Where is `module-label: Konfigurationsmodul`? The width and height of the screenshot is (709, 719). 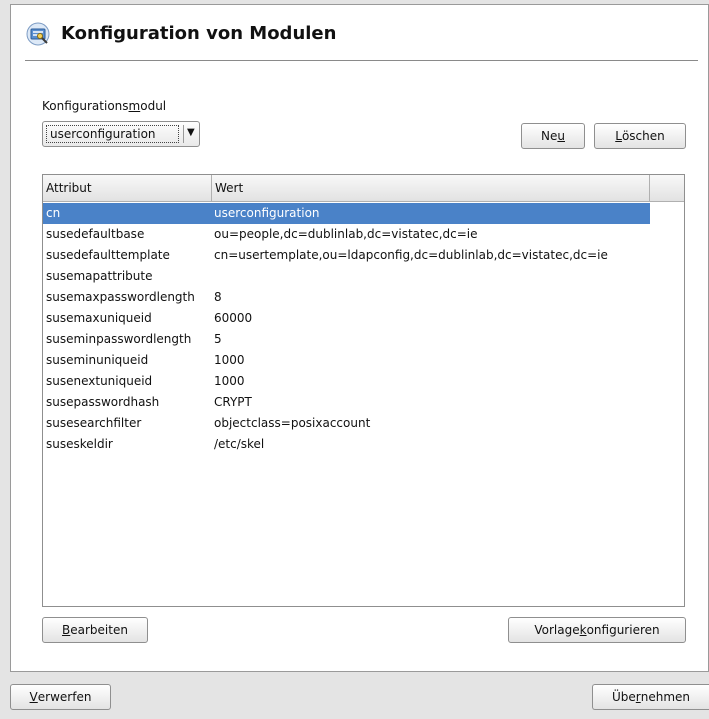 module-label: Konfigurationsmodul is located at coordinates (104, 106).